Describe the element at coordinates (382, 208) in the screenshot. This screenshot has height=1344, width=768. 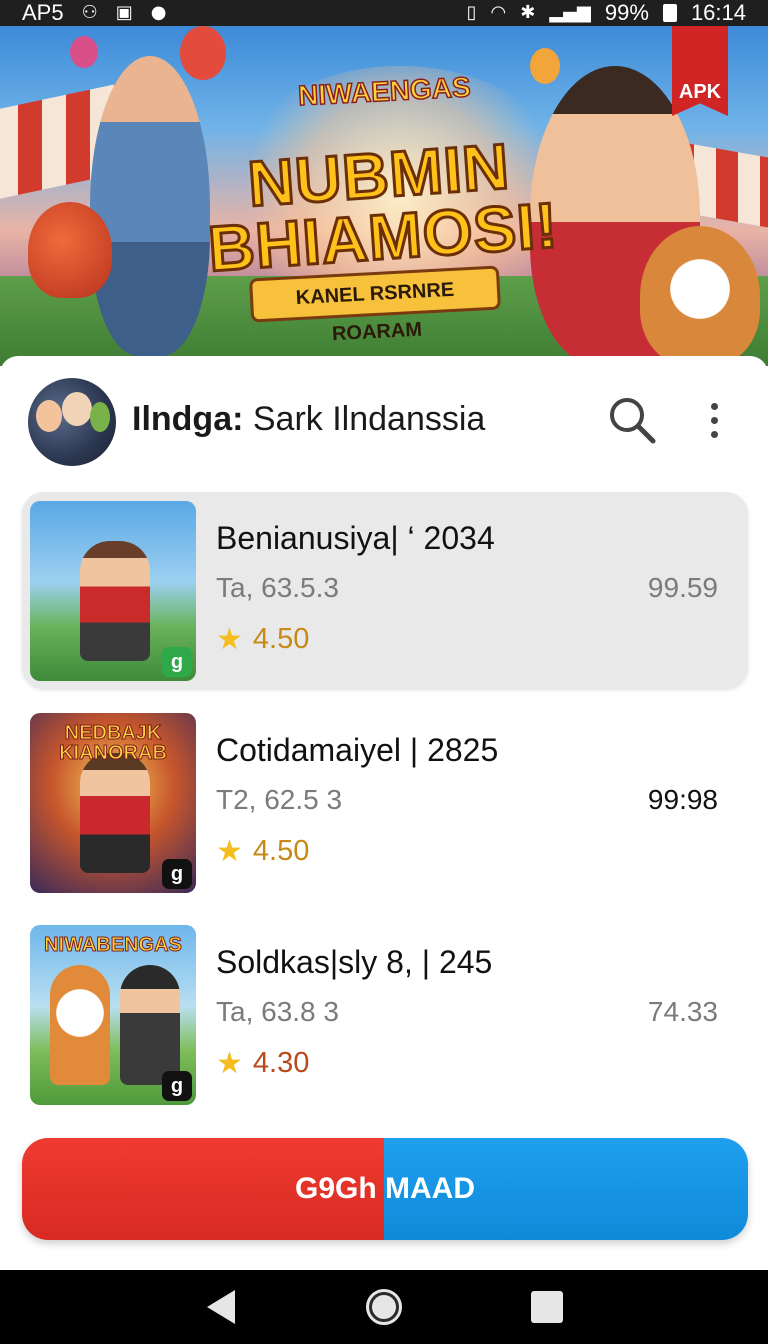
I see `banner-headline: NUBMIN BHIAMOSI!` at that location.